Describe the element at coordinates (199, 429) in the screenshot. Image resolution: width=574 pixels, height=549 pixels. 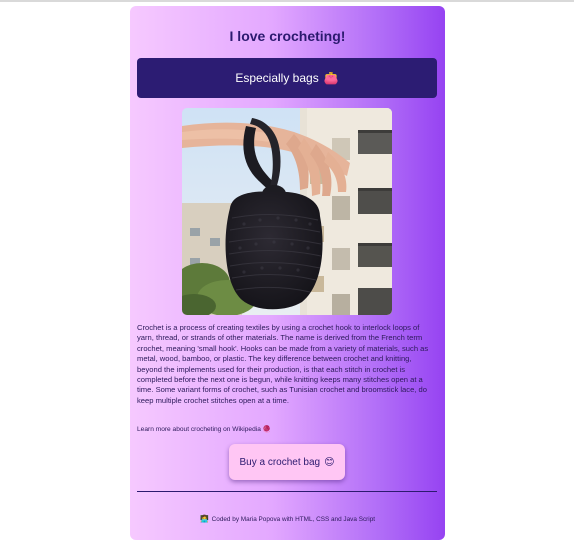
I see `wikipedia-link: Learn more about crocheting on Wikipedia` at that location.